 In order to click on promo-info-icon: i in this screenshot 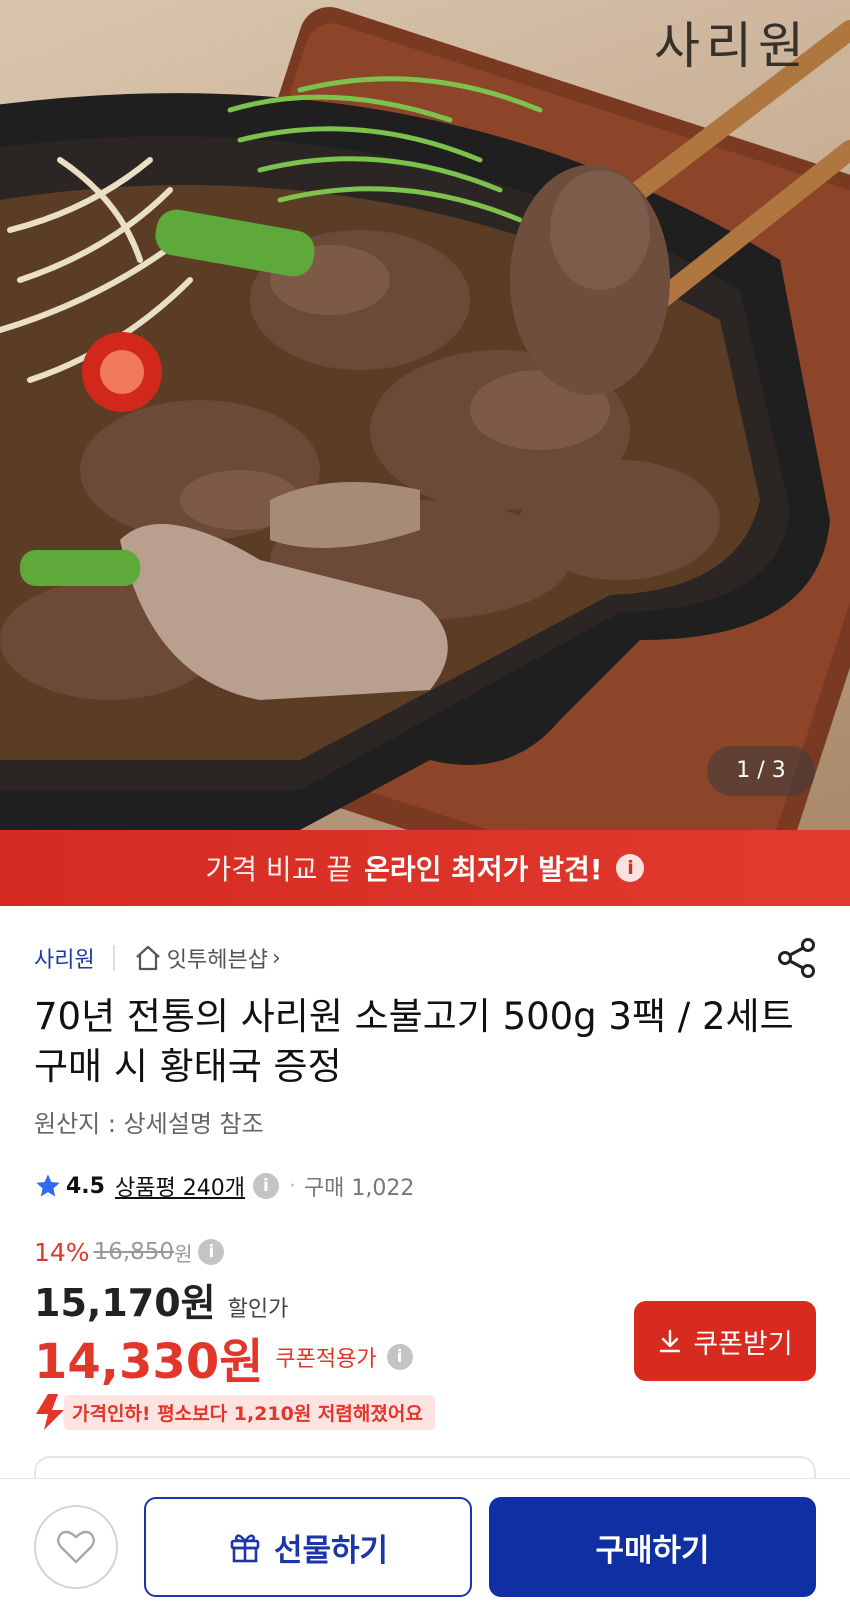, I will do `click(630, 868)`.